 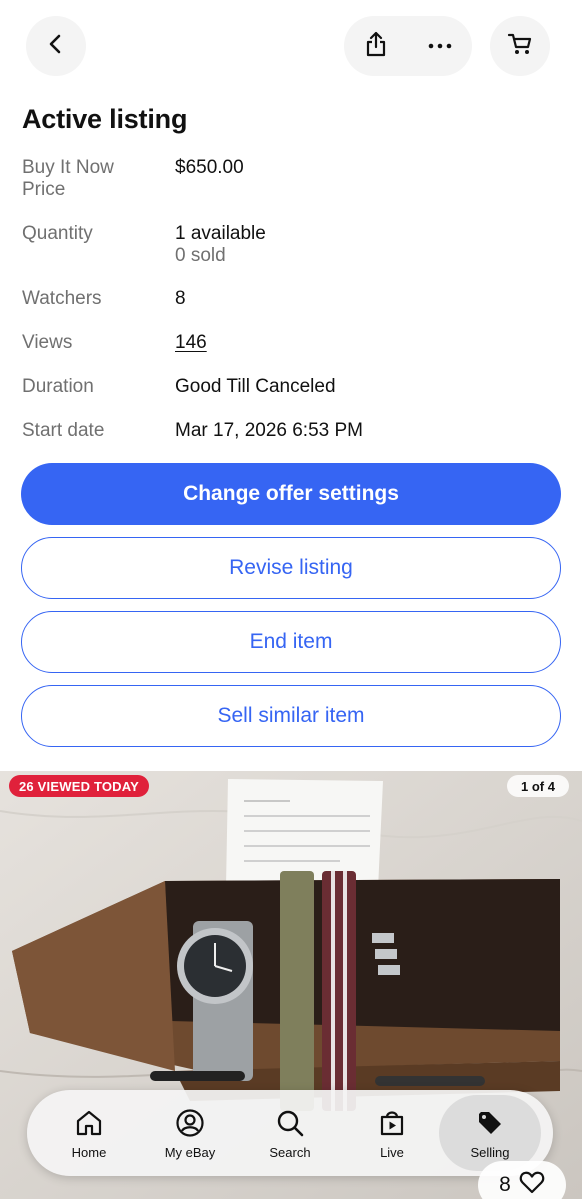 I want to click on nav-selling-label: Selling, so click(x=490, y=1152).